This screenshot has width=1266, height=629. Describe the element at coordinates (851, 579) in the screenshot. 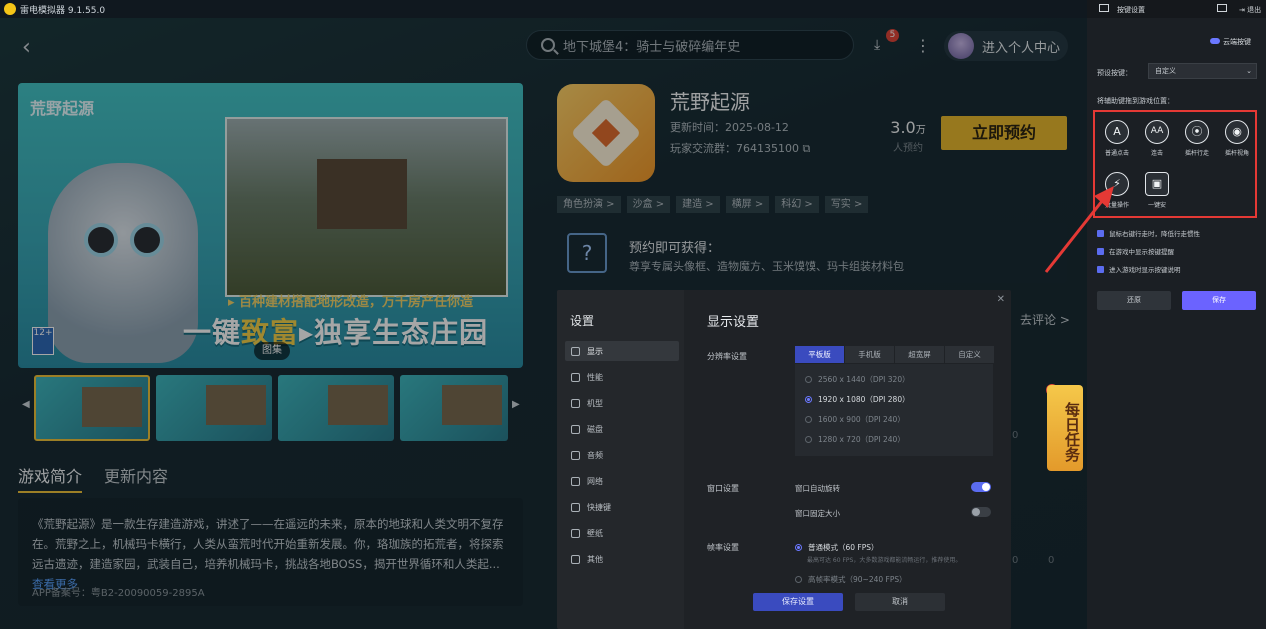

I see `fps-high-option: 高帧率模式（90~240 FPS）` at that location.